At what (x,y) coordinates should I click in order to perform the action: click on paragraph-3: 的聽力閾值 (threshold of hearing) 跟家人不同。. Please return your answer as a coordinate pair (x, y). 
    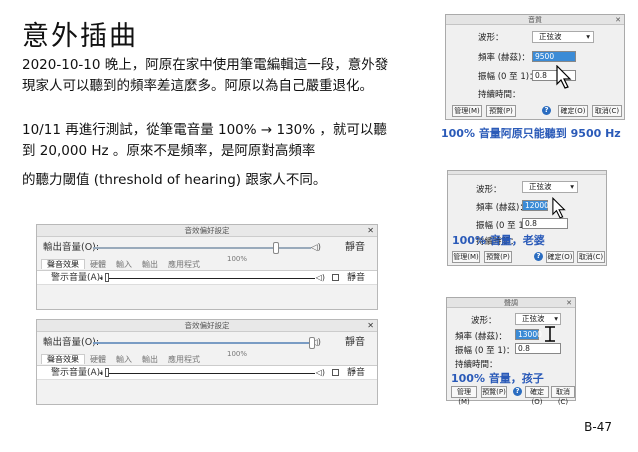
    Looking at the image, I should click on (174, 180).